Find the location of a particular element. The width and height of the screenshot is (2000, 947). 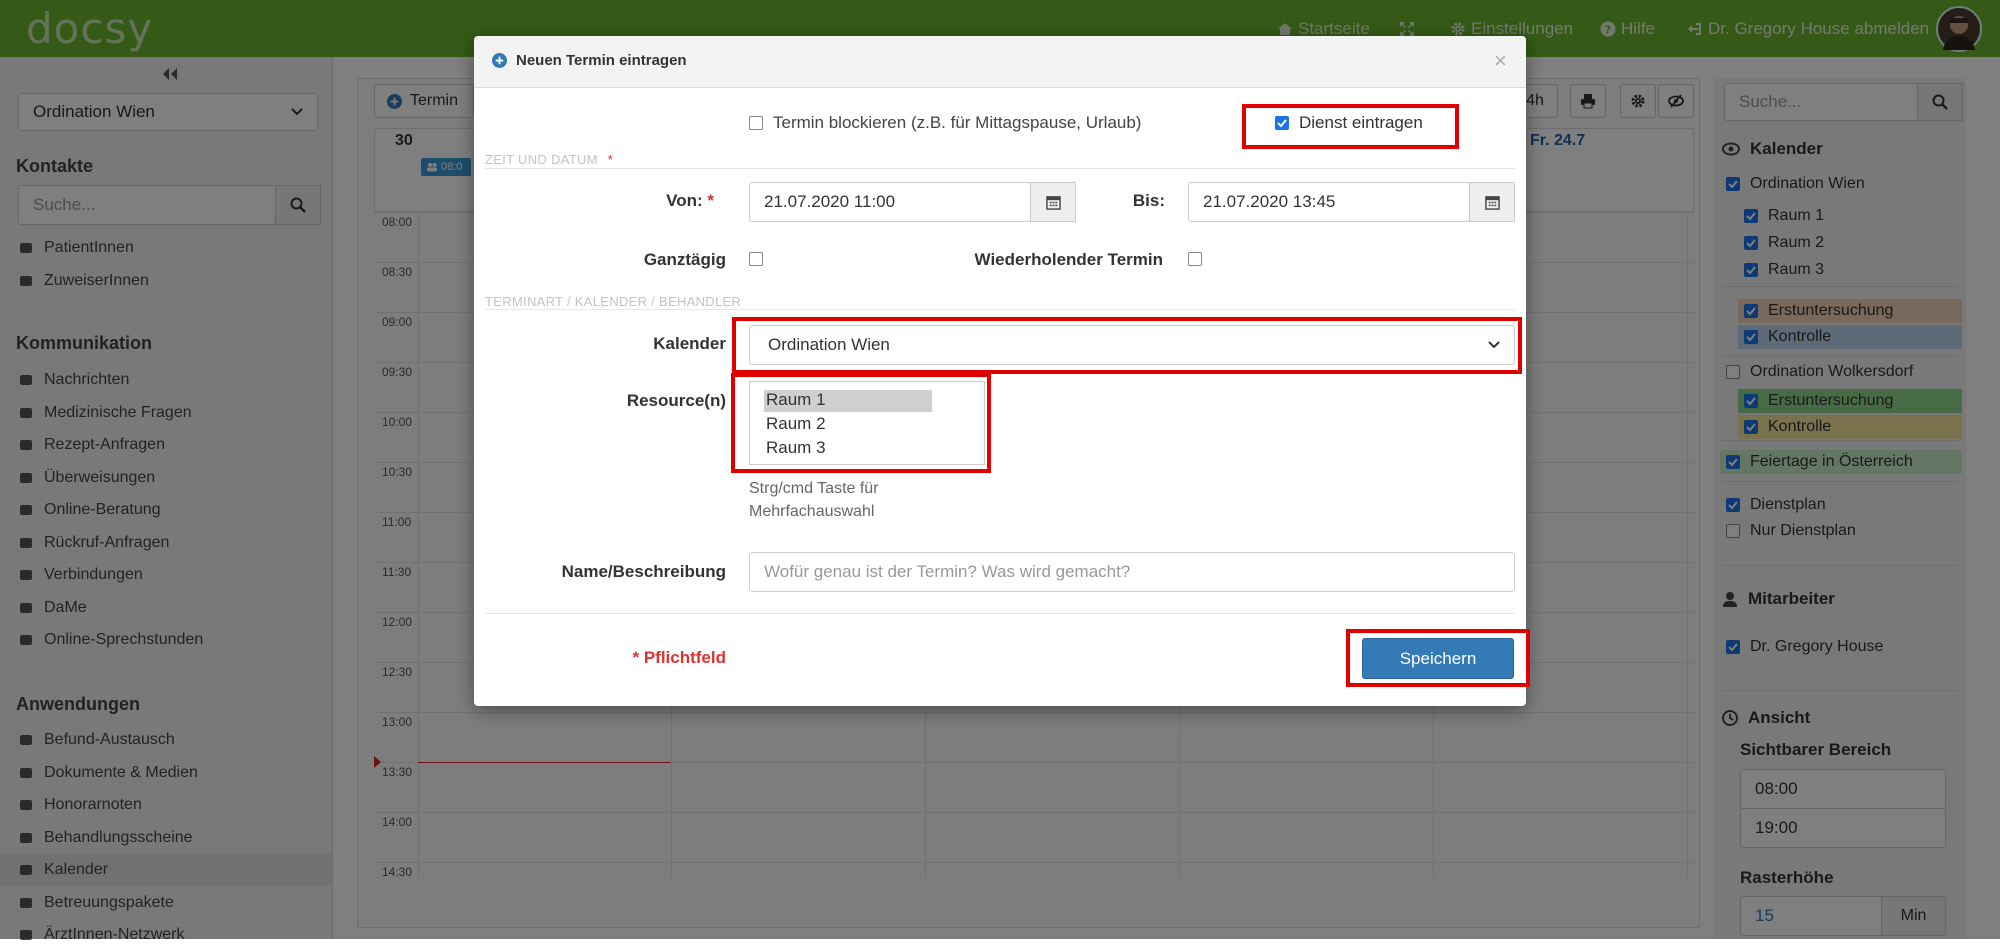

von-label: Von: * is located at coordinates (657, 201).